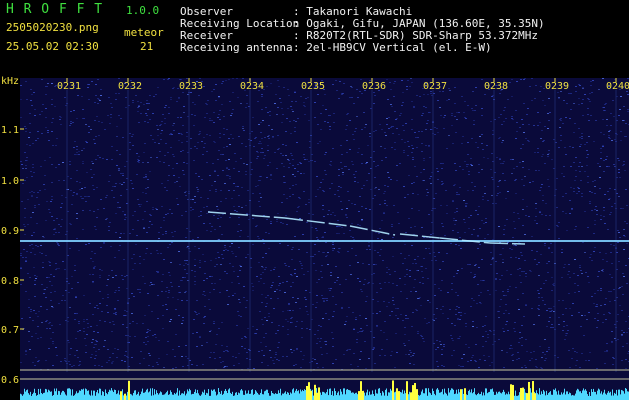  What do you see at coordinates (10, 281) in the screenshot?
I see `y-tick-label: 0.8` at bounding box center [10, 281].